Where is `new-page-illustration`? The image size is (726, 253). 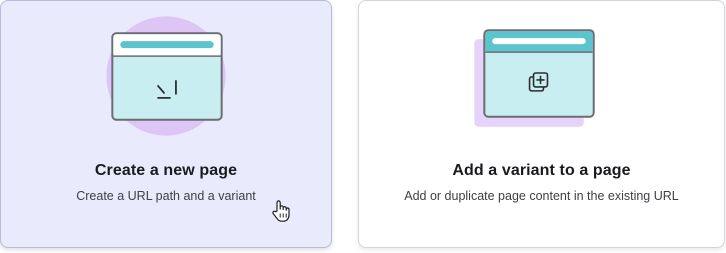 new-page-illustration is located at coordinates (166, 76).